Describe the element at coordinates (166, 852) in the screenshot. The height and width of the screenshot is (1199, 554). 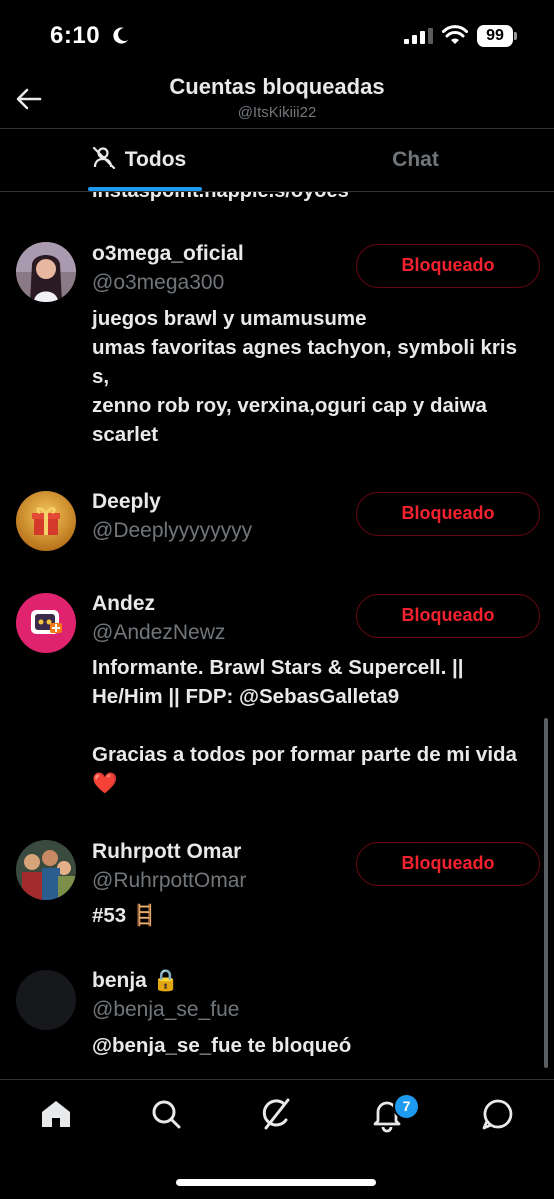
I see `account-name: Ruhrpott Omar` at that location.